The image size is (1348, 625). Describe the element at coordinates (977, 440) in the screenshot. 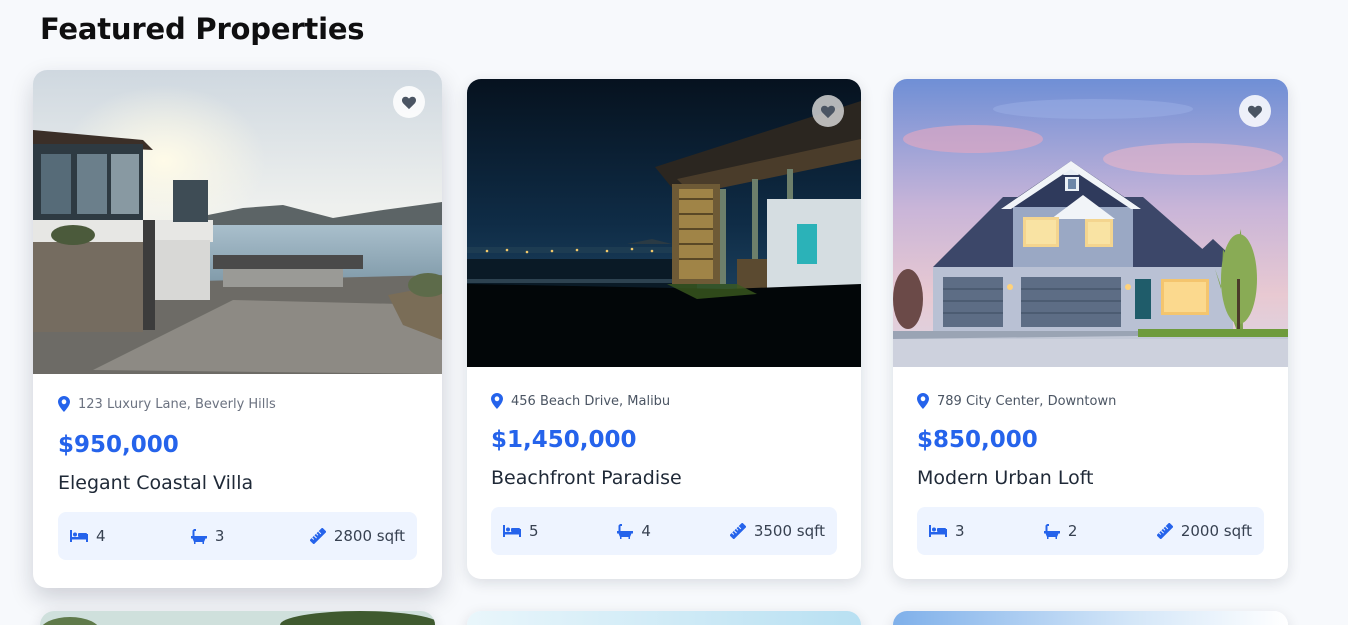

I see `property-price: $850,000` at that location.